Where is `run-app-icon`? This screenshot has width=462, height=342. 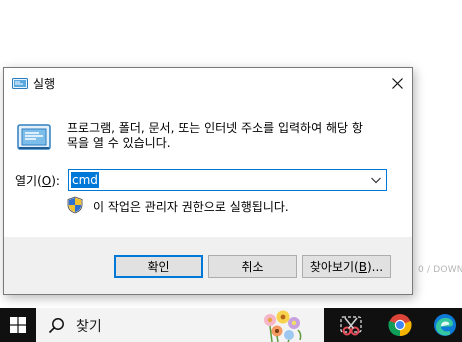 run-app-icon is located at coordinates (20, 83).